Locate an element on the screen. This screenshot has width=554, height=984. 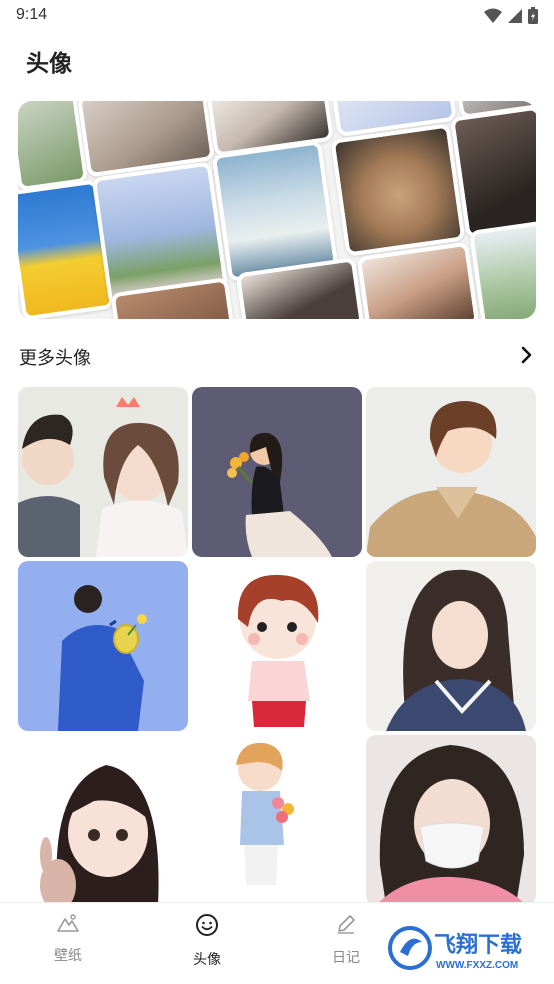
signal-icon is located at coordinates (515, 15).